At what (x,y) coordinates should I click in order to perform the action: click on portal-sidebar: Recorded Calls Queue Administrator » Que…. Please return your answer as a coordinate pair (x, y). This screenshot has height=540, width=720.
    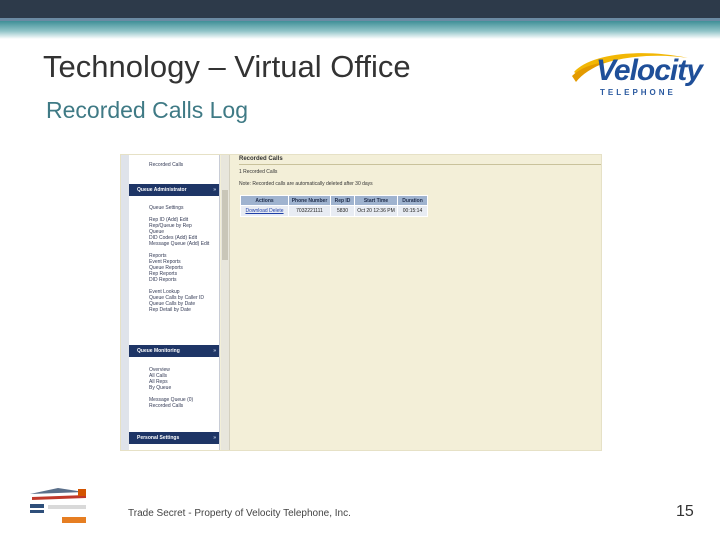
    Looking at the image, I should click on (170, 302).